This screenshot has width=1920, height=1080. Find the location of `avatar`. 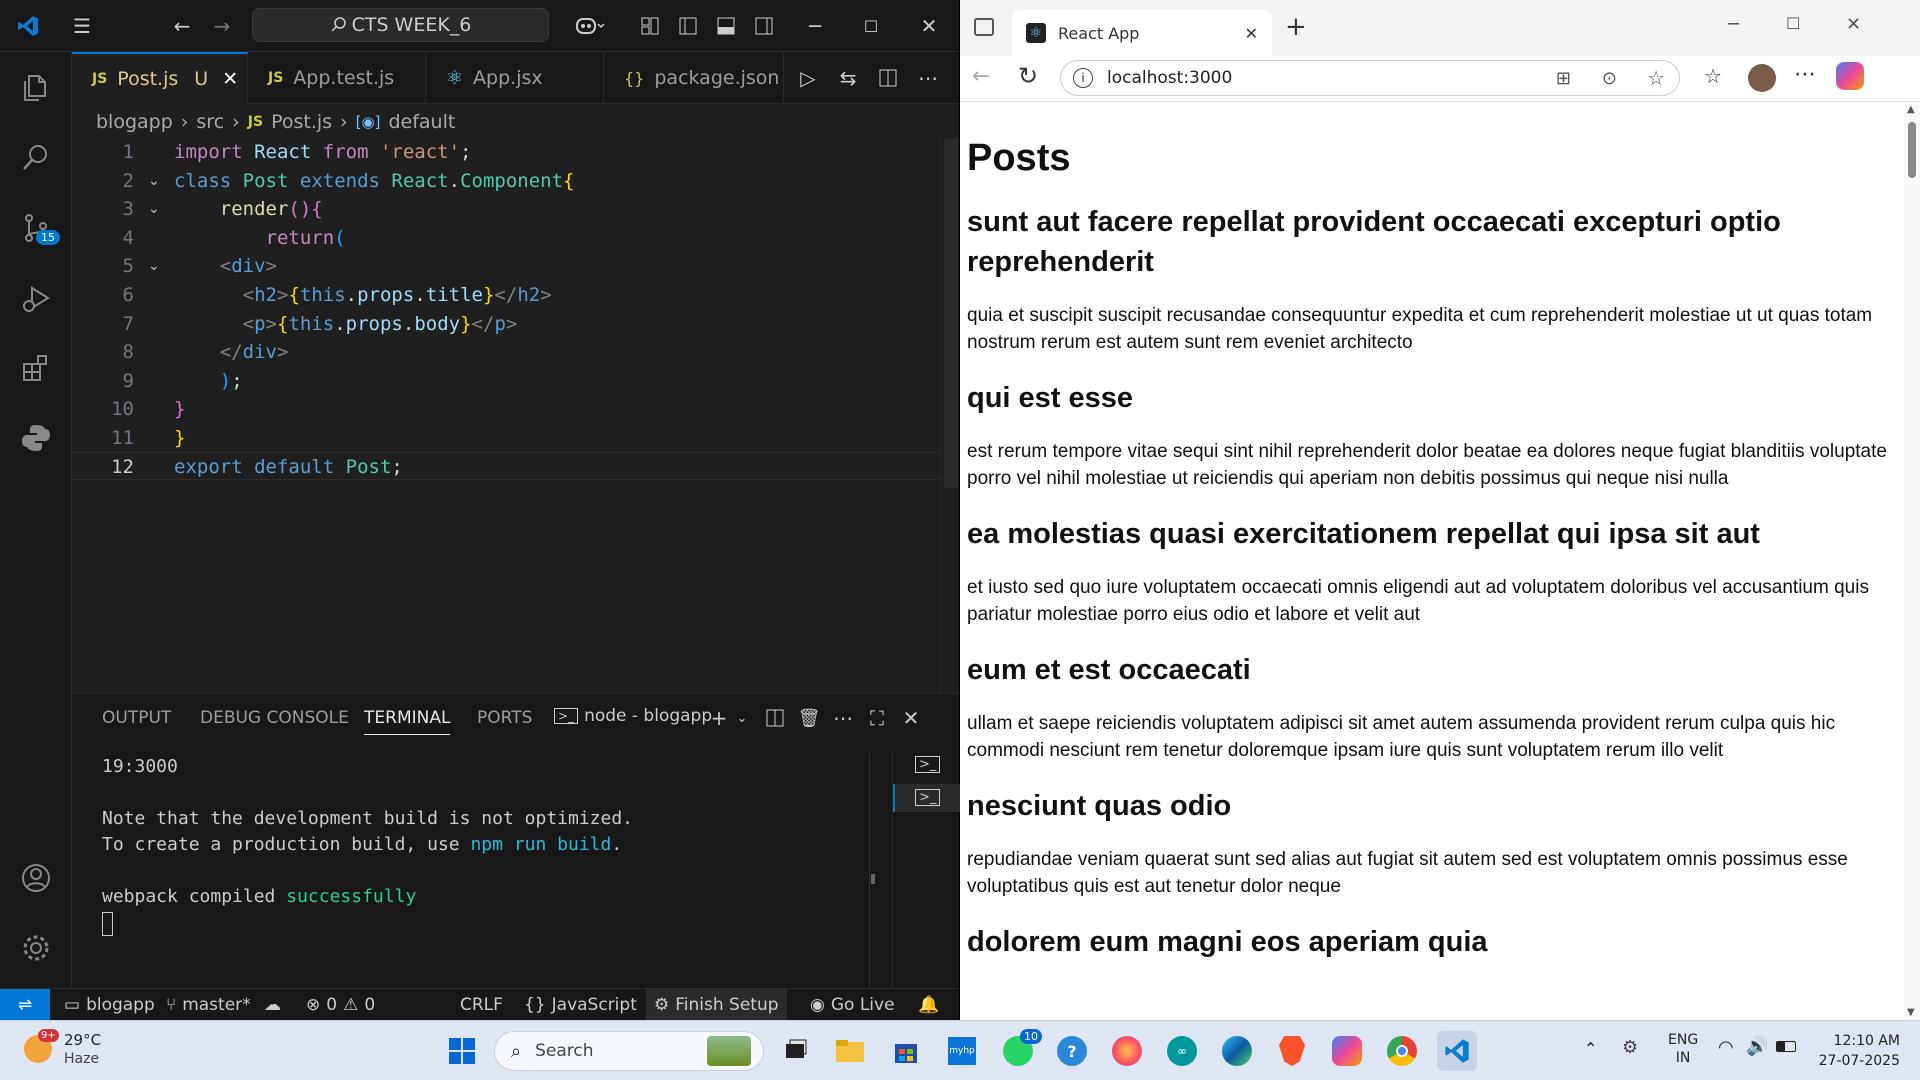

avatar is located at coordinates (1762, 78).